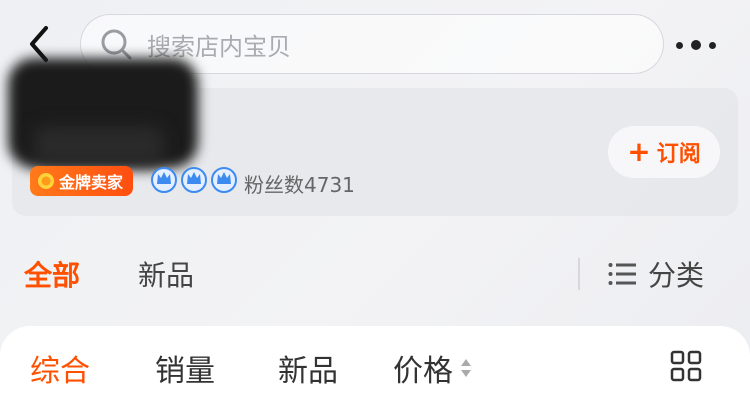 This screenshot has width=750, height=401. Describe the element at coordinates (116, 44) in the screenshot. I see `search-icon` at that location.